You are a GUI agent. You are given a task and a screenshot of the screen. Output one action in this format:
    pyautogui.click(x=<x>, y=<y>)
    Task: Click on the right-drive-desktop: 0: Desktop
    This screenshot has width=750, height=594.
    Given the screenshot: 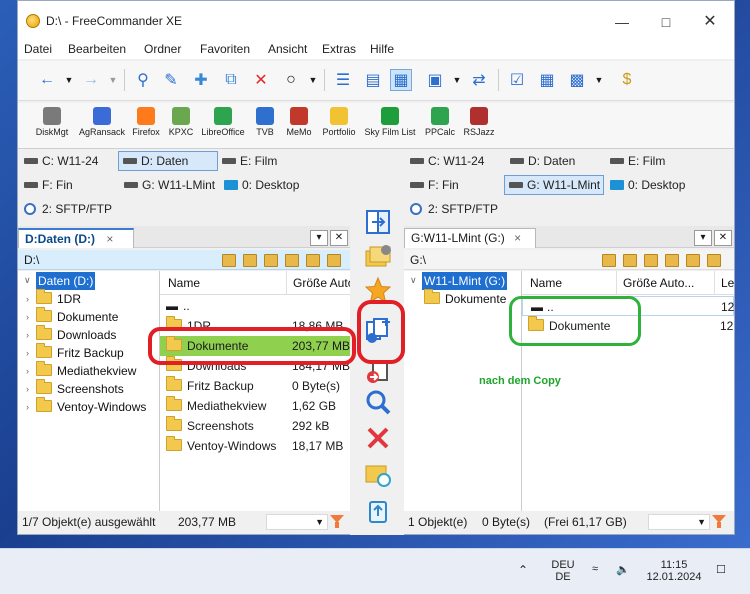 What is the action you would take?
    pyautogui.click(x=645, y=186)
    